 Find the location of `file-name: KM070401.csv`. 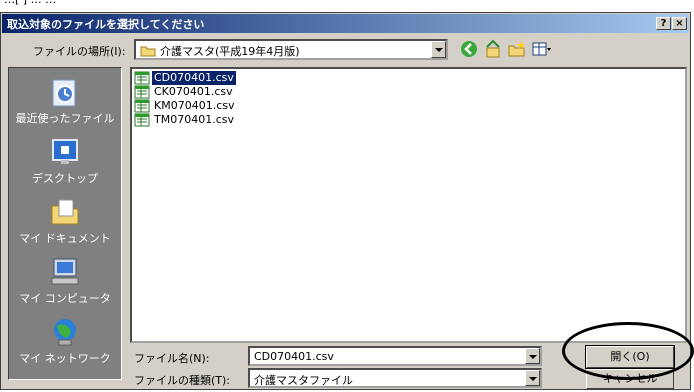

file-name: KM070401.csv is located at coordinates (194, 105).